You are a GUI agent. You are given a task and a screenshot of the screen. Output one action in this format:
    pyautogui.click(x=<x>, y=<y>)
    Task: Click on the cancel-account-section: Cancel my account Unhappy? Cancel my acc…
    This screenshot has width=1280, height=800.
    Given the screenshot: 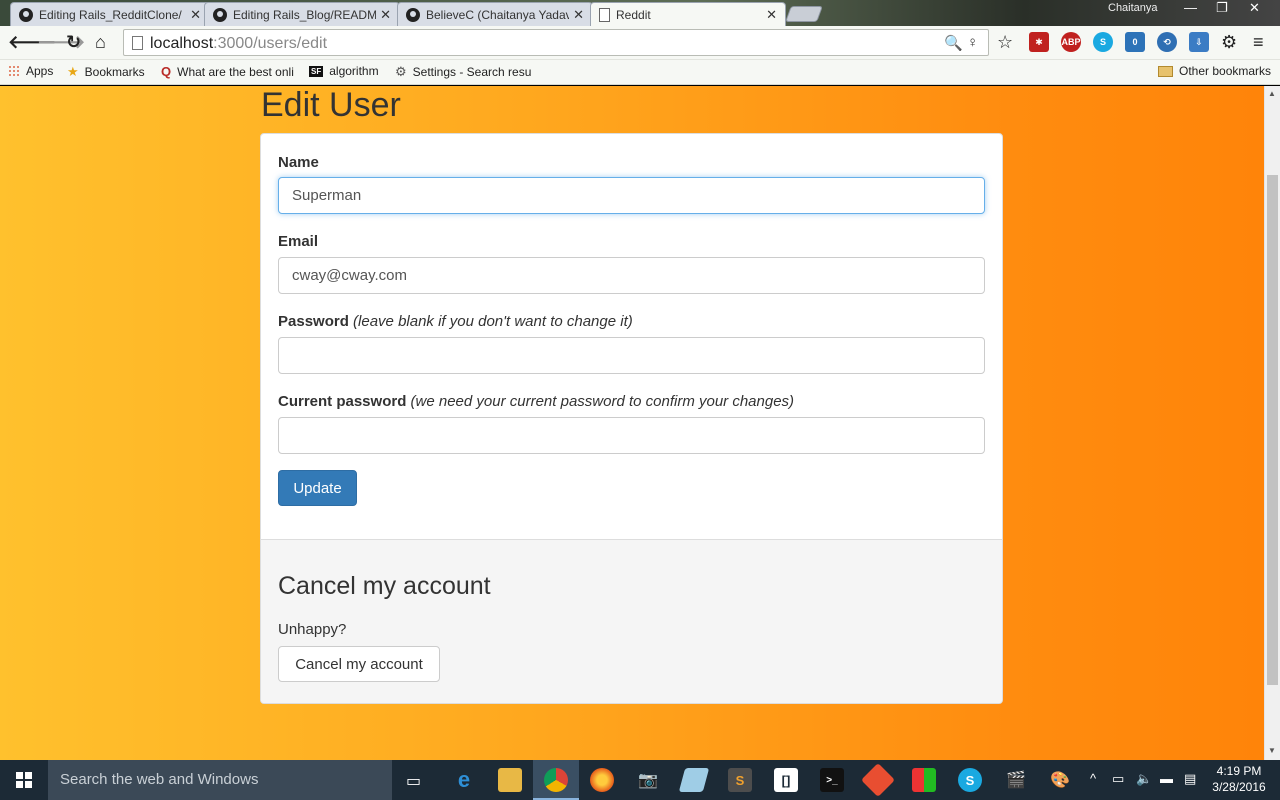 What is the action you would take?
    pyautogui.click(x=631, y=621)
    